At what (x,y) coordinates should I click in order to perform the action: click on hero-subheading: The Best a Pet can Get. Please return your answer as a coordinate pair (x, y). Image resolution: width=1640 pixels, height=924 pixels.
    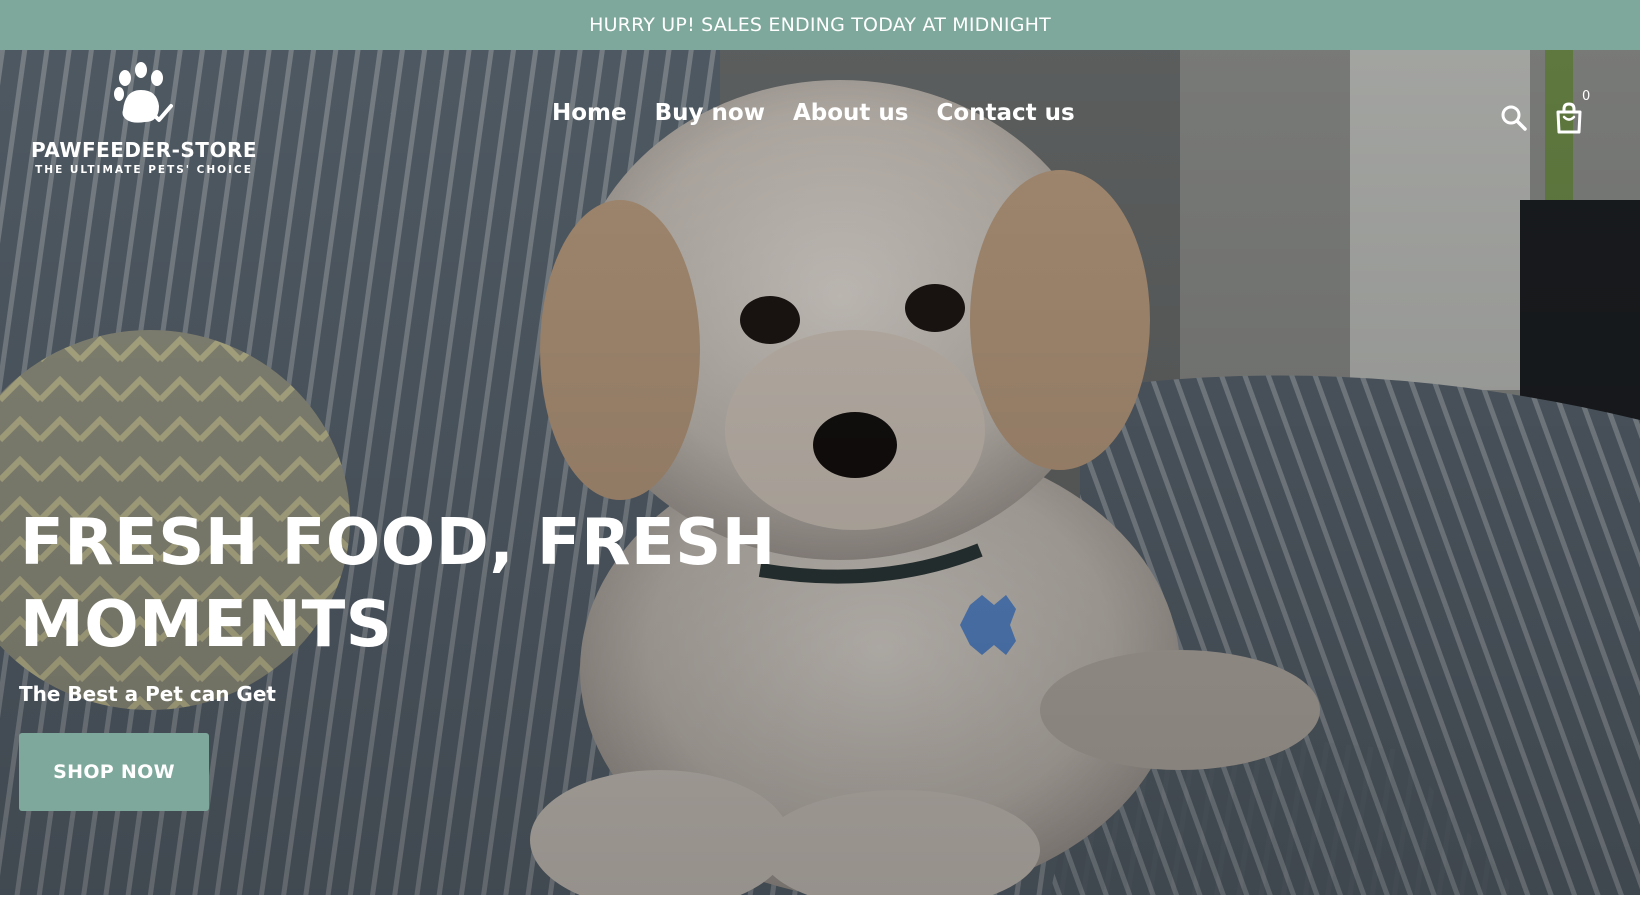
    Looking at the image, I should click on (147, 694).